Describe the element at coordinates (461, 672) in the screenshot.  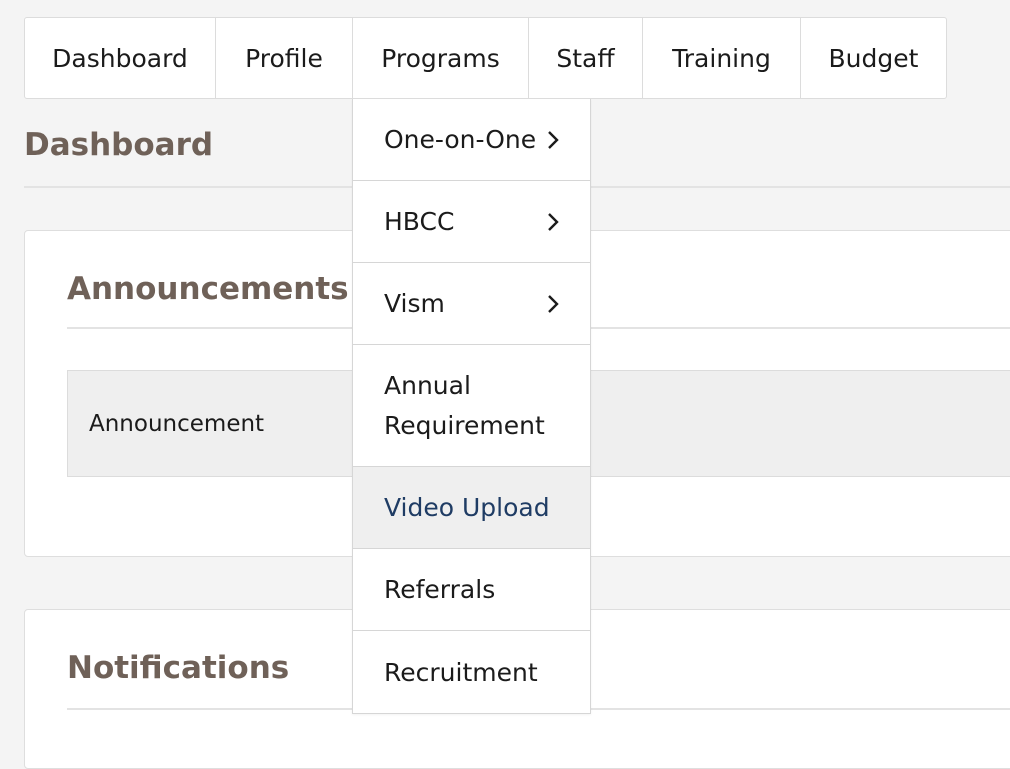
I see `menu-item-label: Recruitment` at that location.